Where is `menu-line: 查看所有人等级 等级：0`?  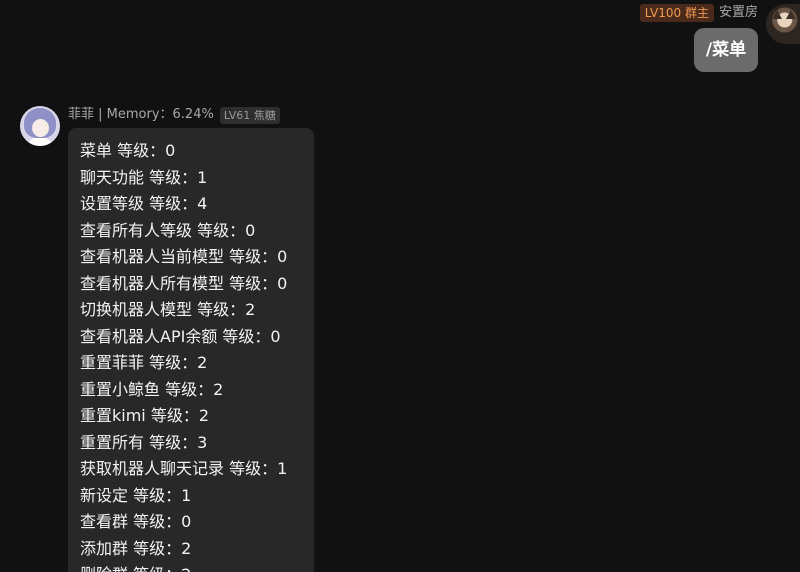
menu-line: 查看所有人等级 等级：0 is located at coordinates (168, 230).